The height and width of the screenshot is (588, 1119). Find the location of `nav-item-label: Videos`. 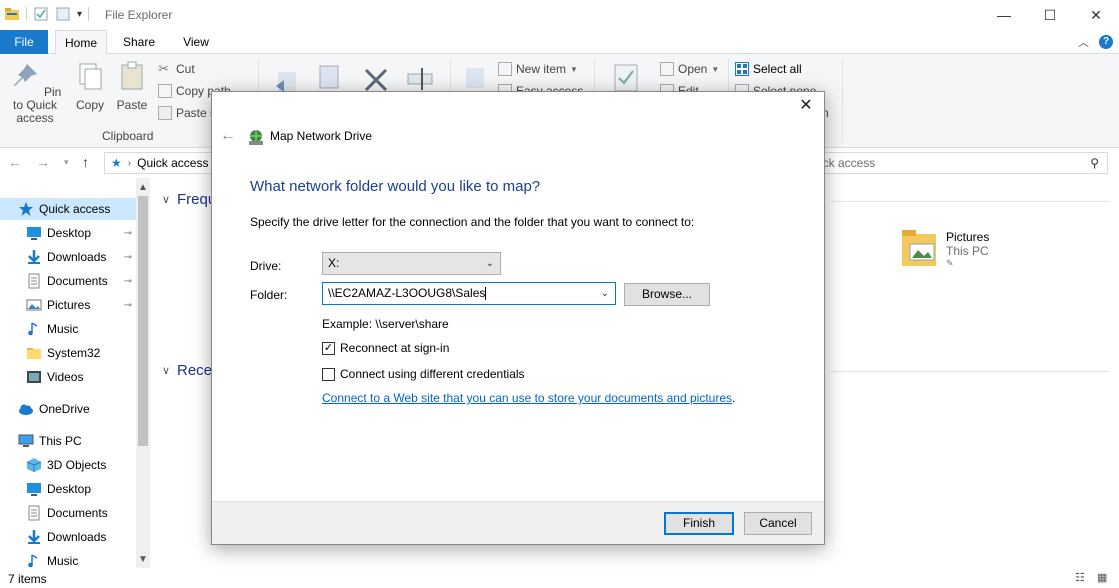

nav-item-label: Videos is located at coordinates (65, 377).